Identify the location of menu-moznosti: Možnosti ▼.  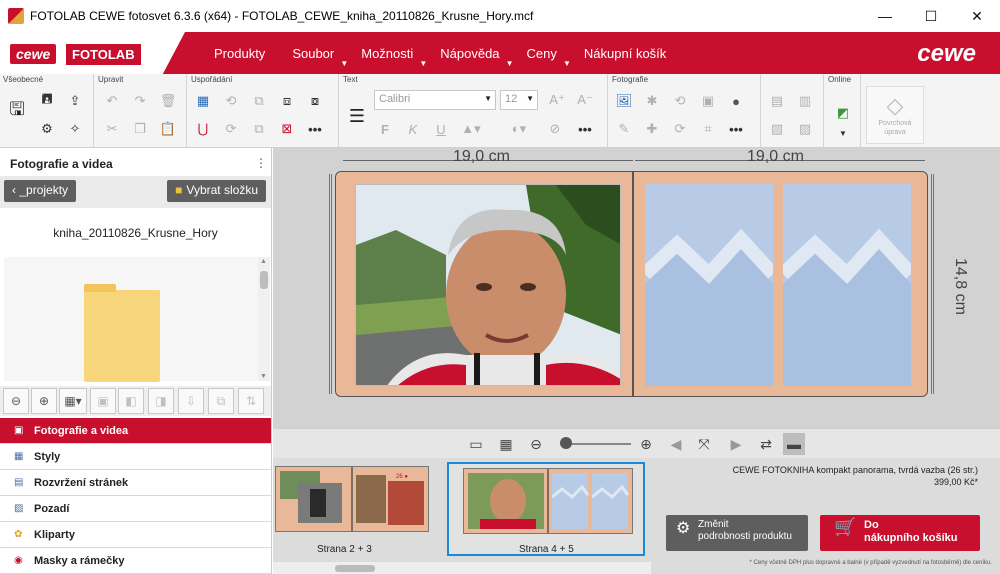
(391, 53).